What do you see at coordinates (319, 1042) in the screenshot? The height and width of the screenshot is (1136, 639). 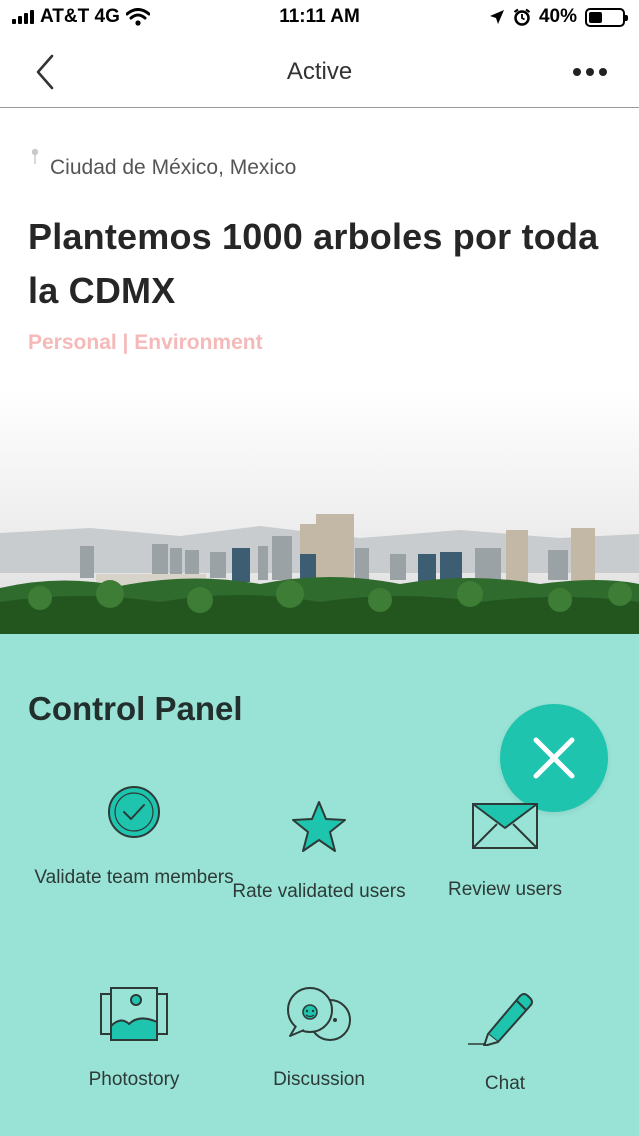 I see `discussion-button: Discussion` at bounding box center [319, 1042].